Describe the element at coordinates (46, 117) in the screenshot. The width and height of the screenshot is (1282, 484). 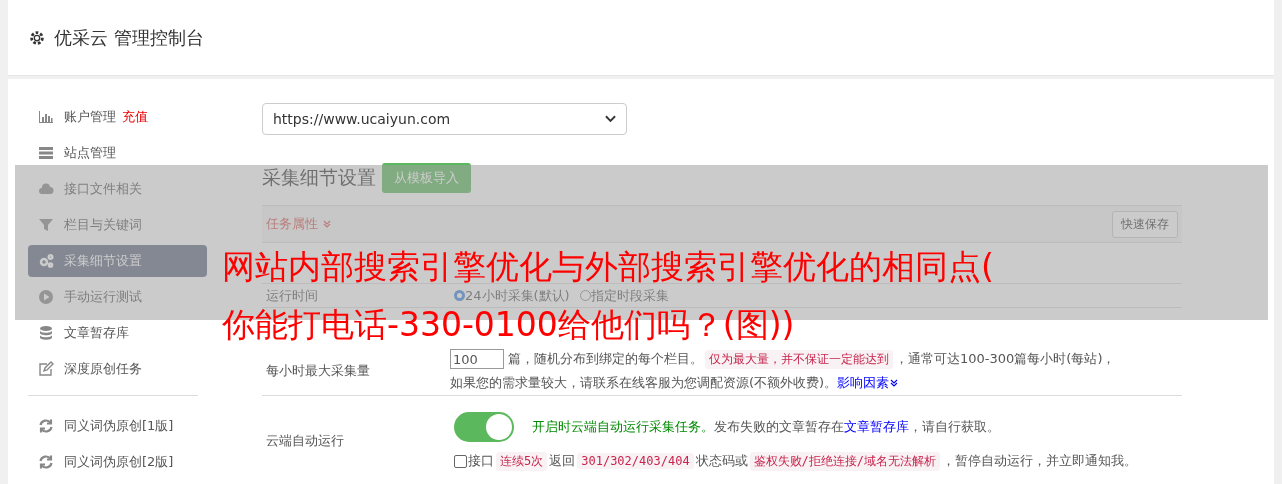
I see `bar-chart-icon` at that location.